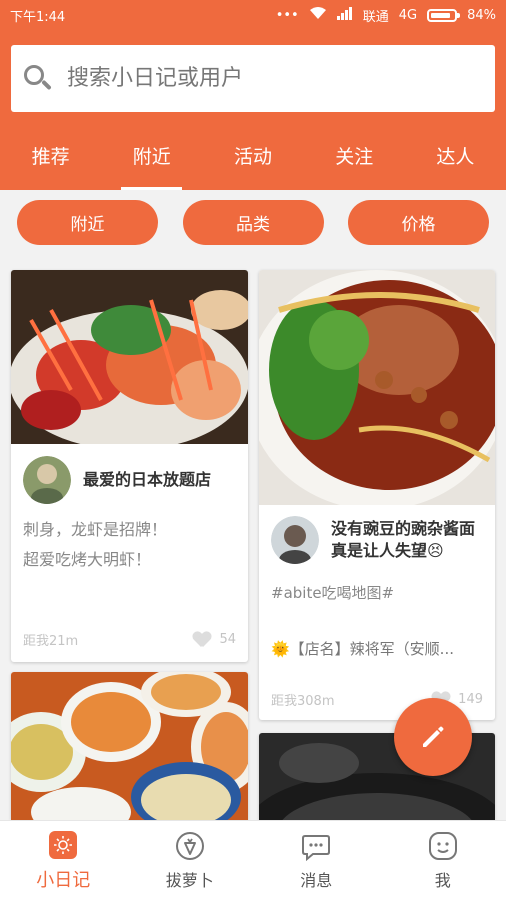 The image size is (506, 900). I want to click on tab-recommend: 推荐, so click(50, 162).